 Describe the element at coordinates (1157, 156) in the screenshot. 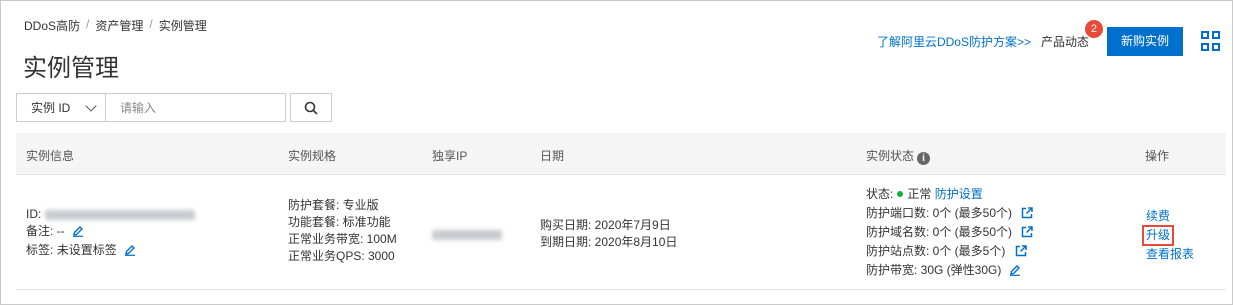

I see `column-header-ops: 操作` at that location.